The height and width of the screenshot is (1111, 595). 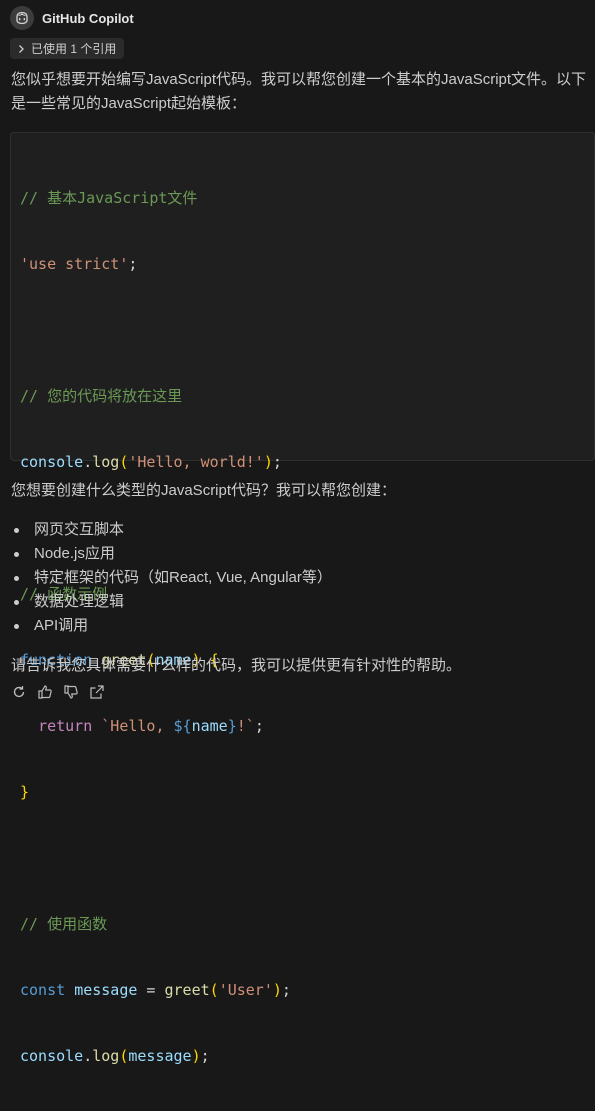 I want to click on code-line: // 使用函数, so click(x=64, y=924).